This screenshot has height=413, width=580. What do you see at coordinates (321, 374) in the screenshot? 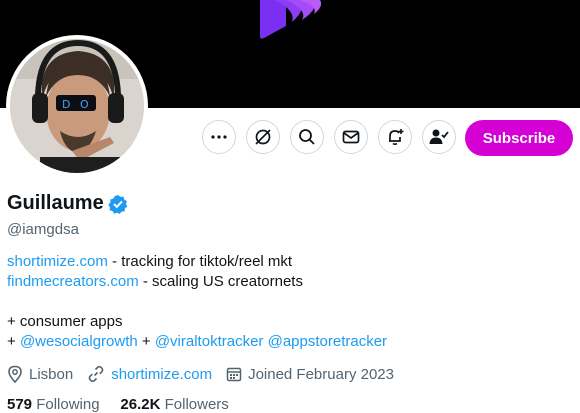
I see `joined-text: Joined February 2023` at bounding box center [321, 374].